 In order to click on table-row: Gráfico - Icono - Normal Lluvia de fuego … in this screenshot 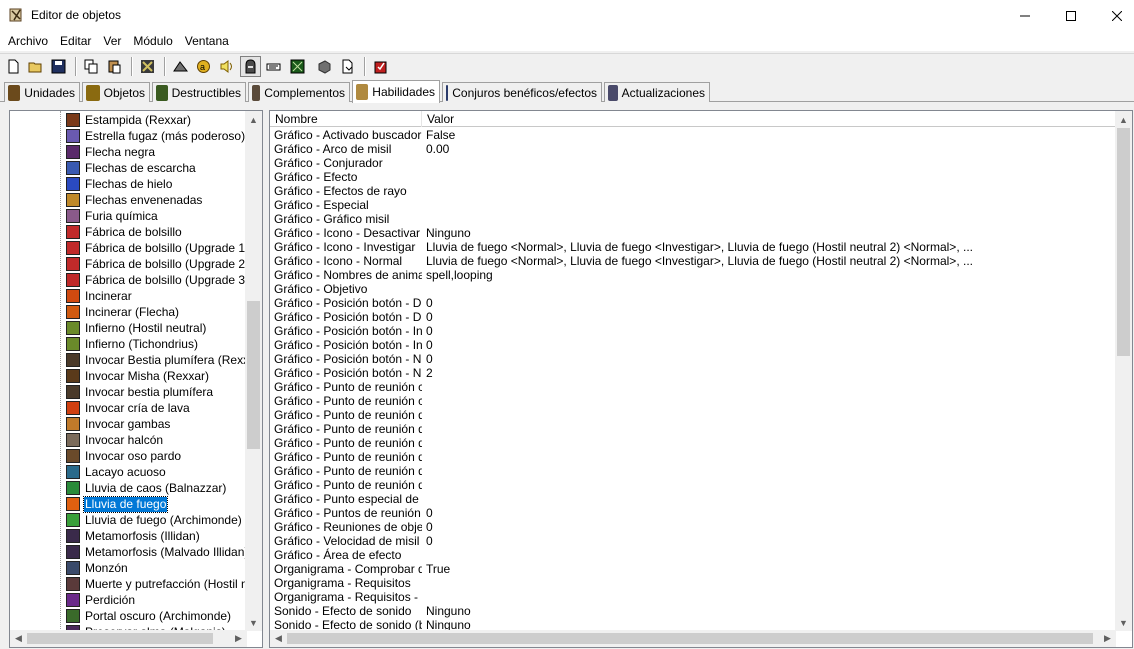, I will do `click(694, 261)`.